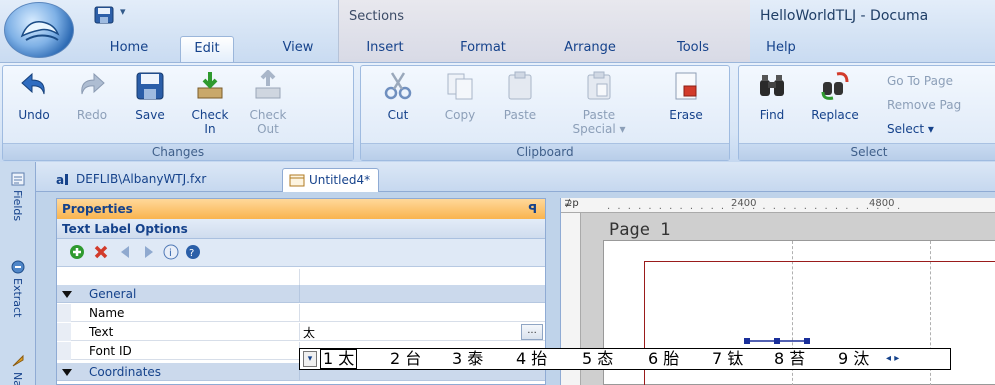 This screenshot has height=385, width=995. Describe the element at coordinates (18, 179) in the screenshot. I see `fields-icon` at that location.